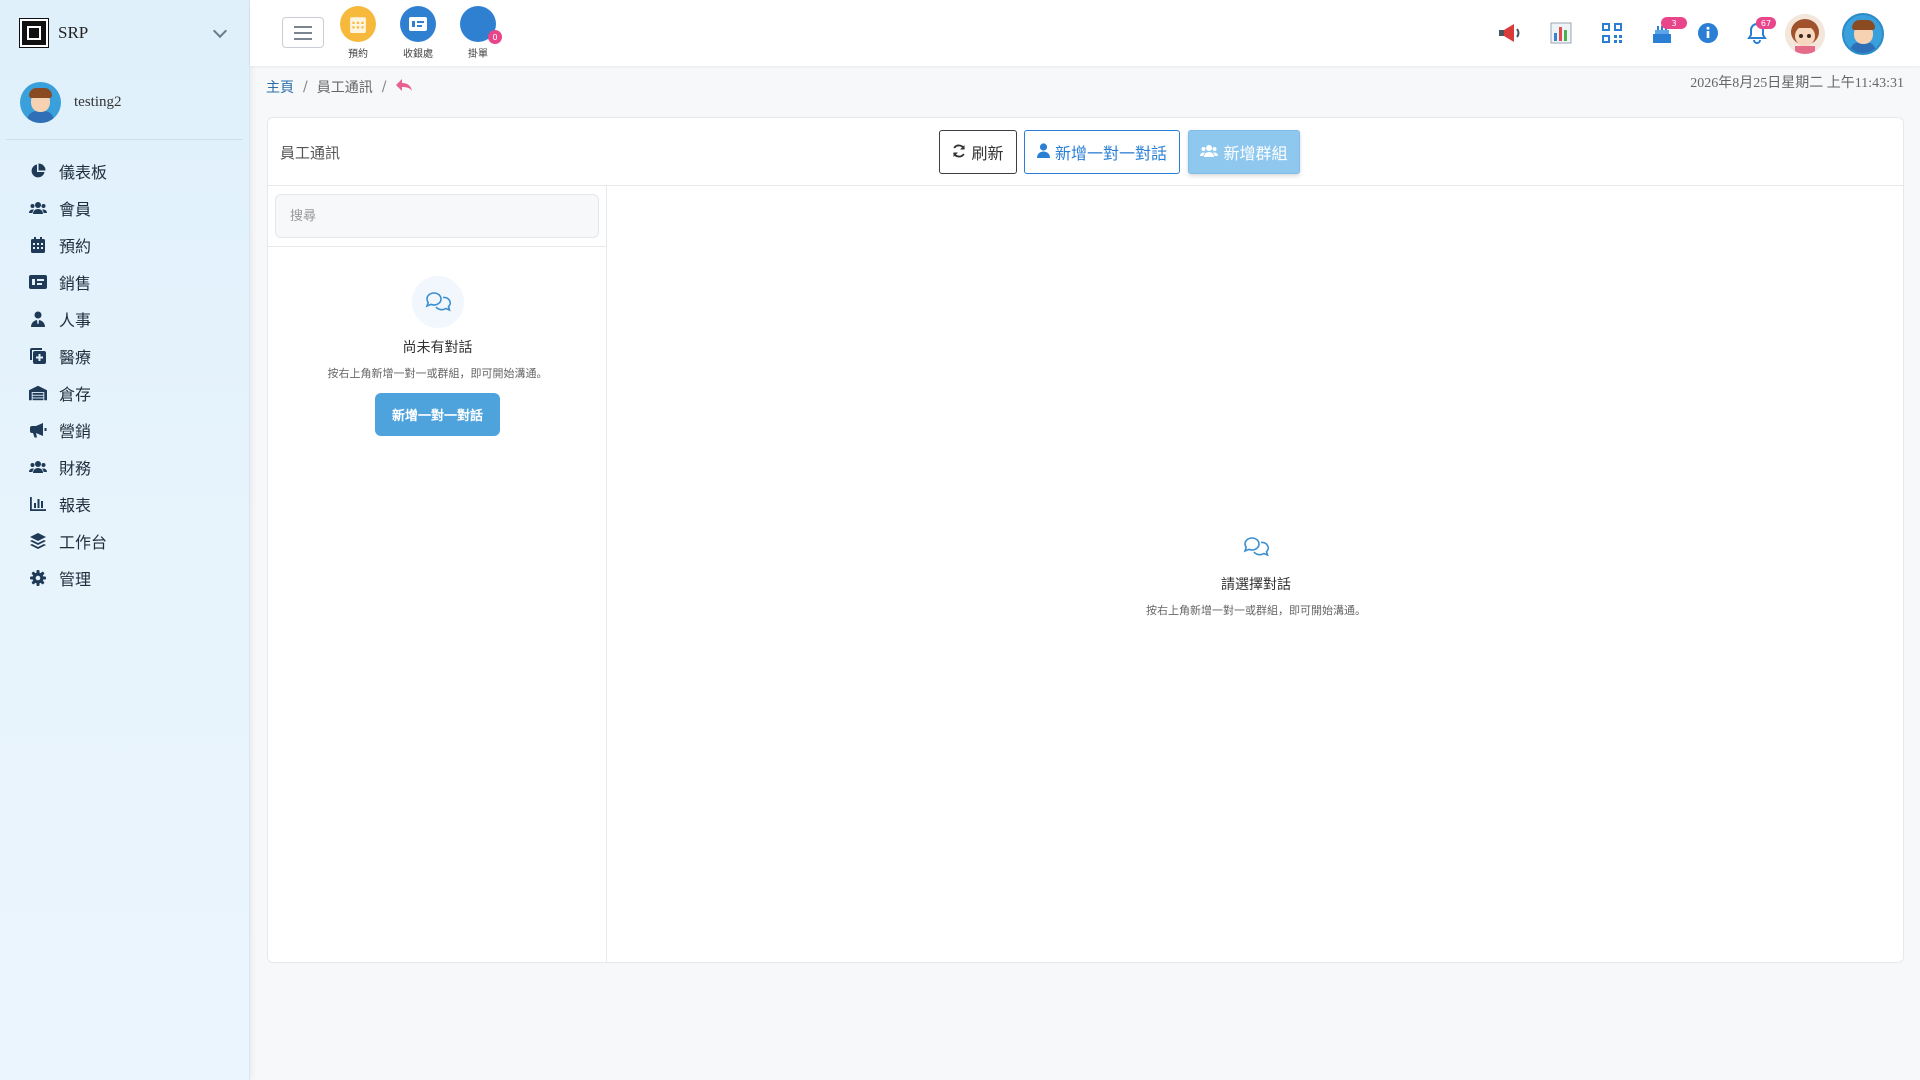  Describe the element at coordinates (98, 102) in the screenshot. I see `user-name: testing2` at that location.